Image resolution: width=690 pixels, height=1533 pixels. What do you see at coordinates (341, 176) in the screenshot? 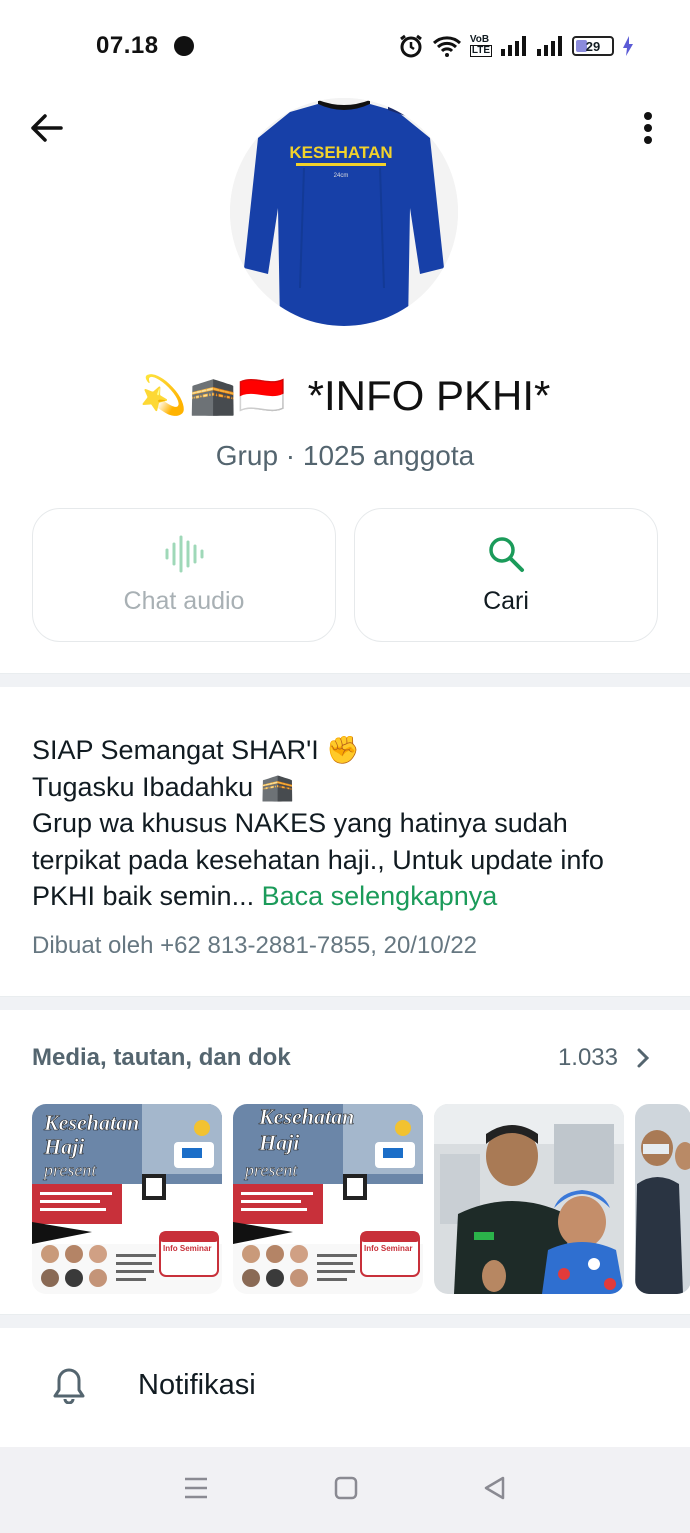
I see `jersey-subtext: 24cm` at bounding box center [341, 176].